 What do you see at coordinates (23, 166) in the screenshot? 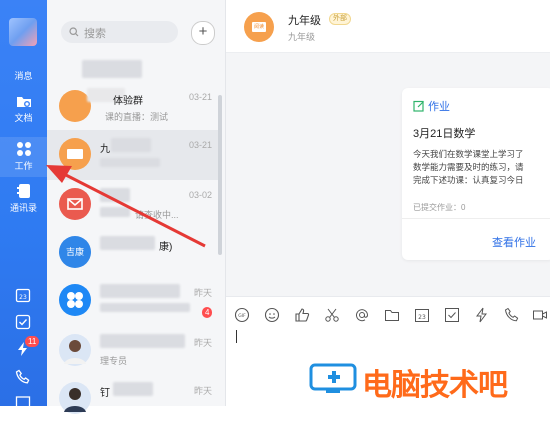
I see `nav-work-label: 工作` at bounding box center [23, 166].